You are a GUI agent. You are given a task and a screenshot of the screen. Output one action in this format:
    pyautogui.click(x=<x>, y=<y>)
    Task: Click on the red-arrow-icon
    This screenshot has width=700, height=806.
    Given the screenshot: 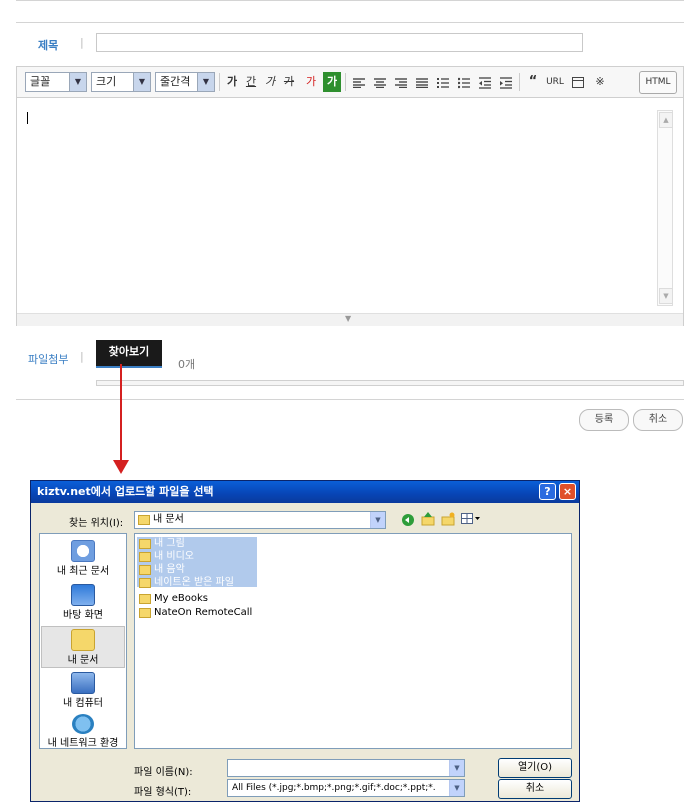 What is the action you would take?
    pyautogui.click(x=121, y=419)
    